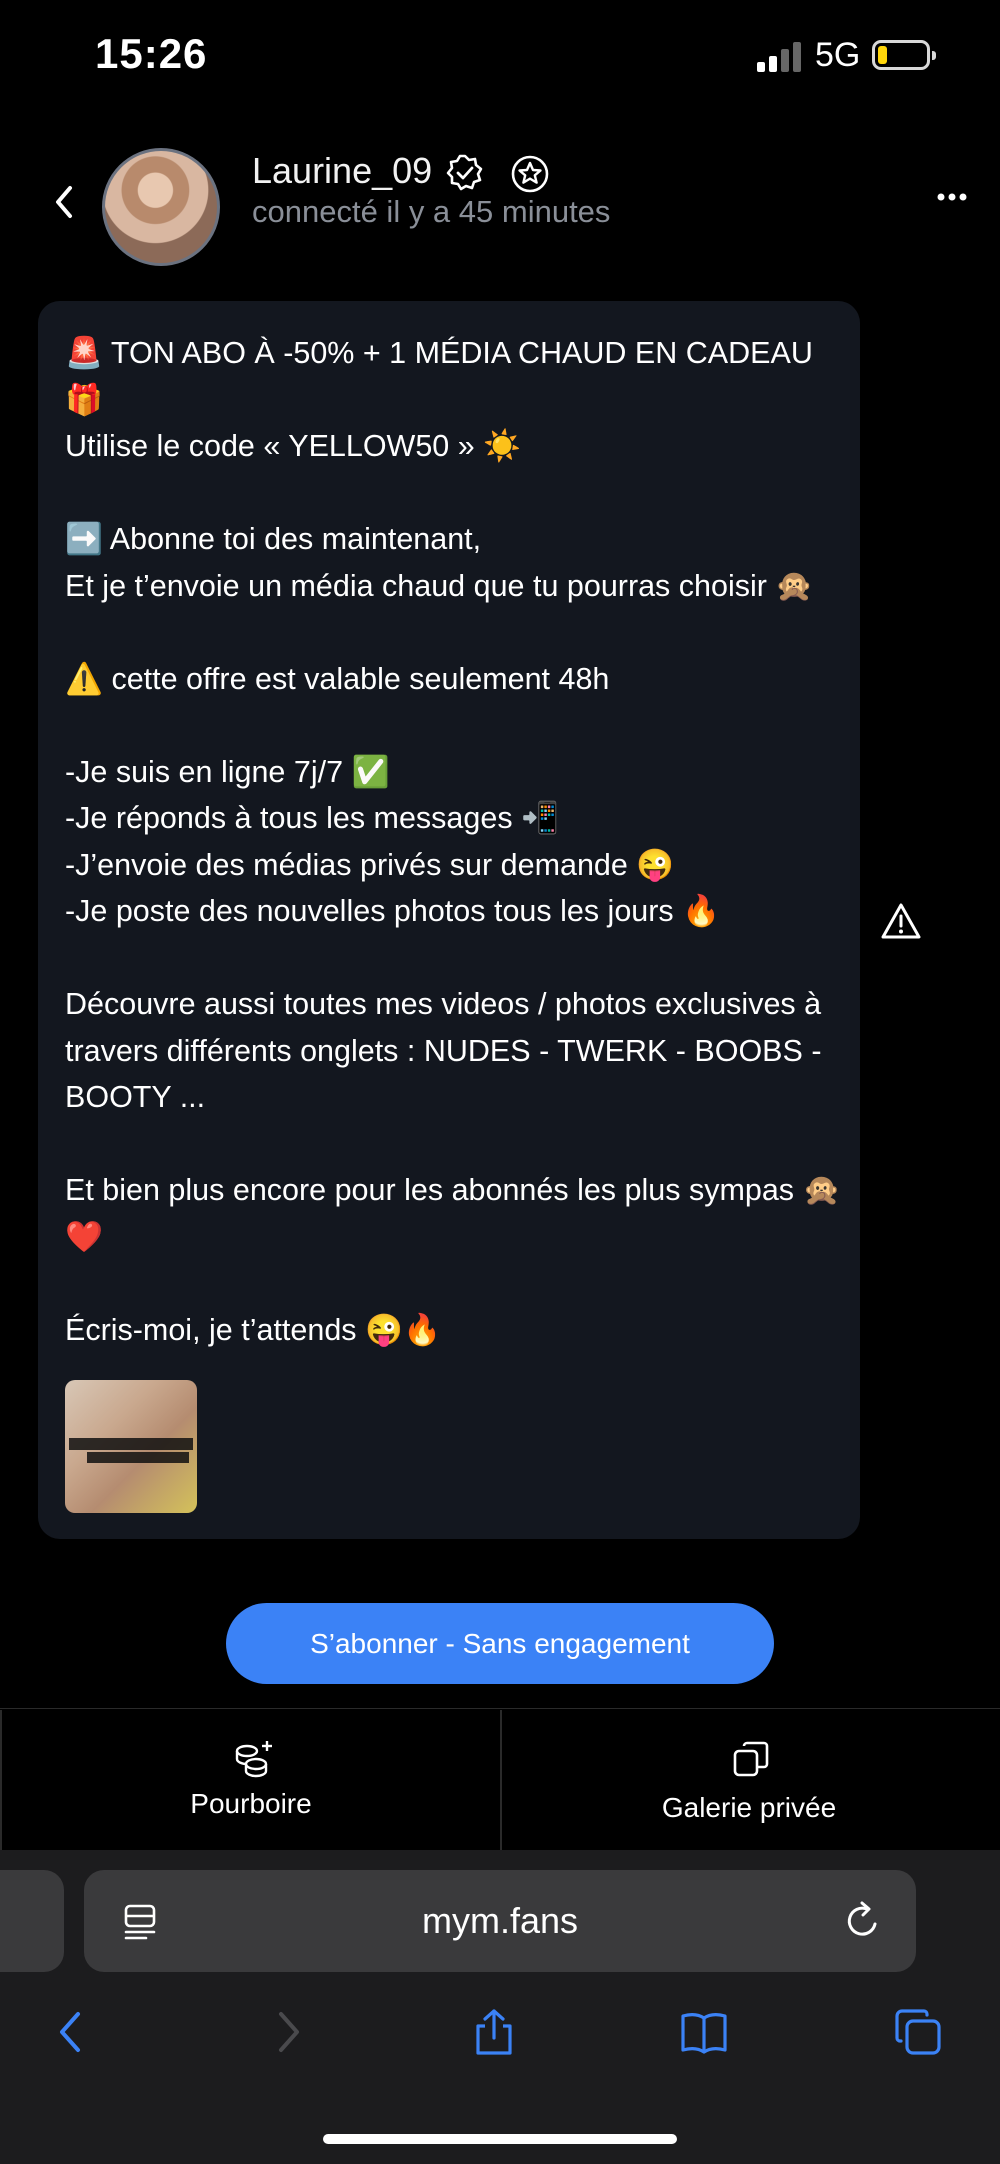  Describe the element at coordinates (781, 56) in the screenshot. I see `signal-icon` at that location.